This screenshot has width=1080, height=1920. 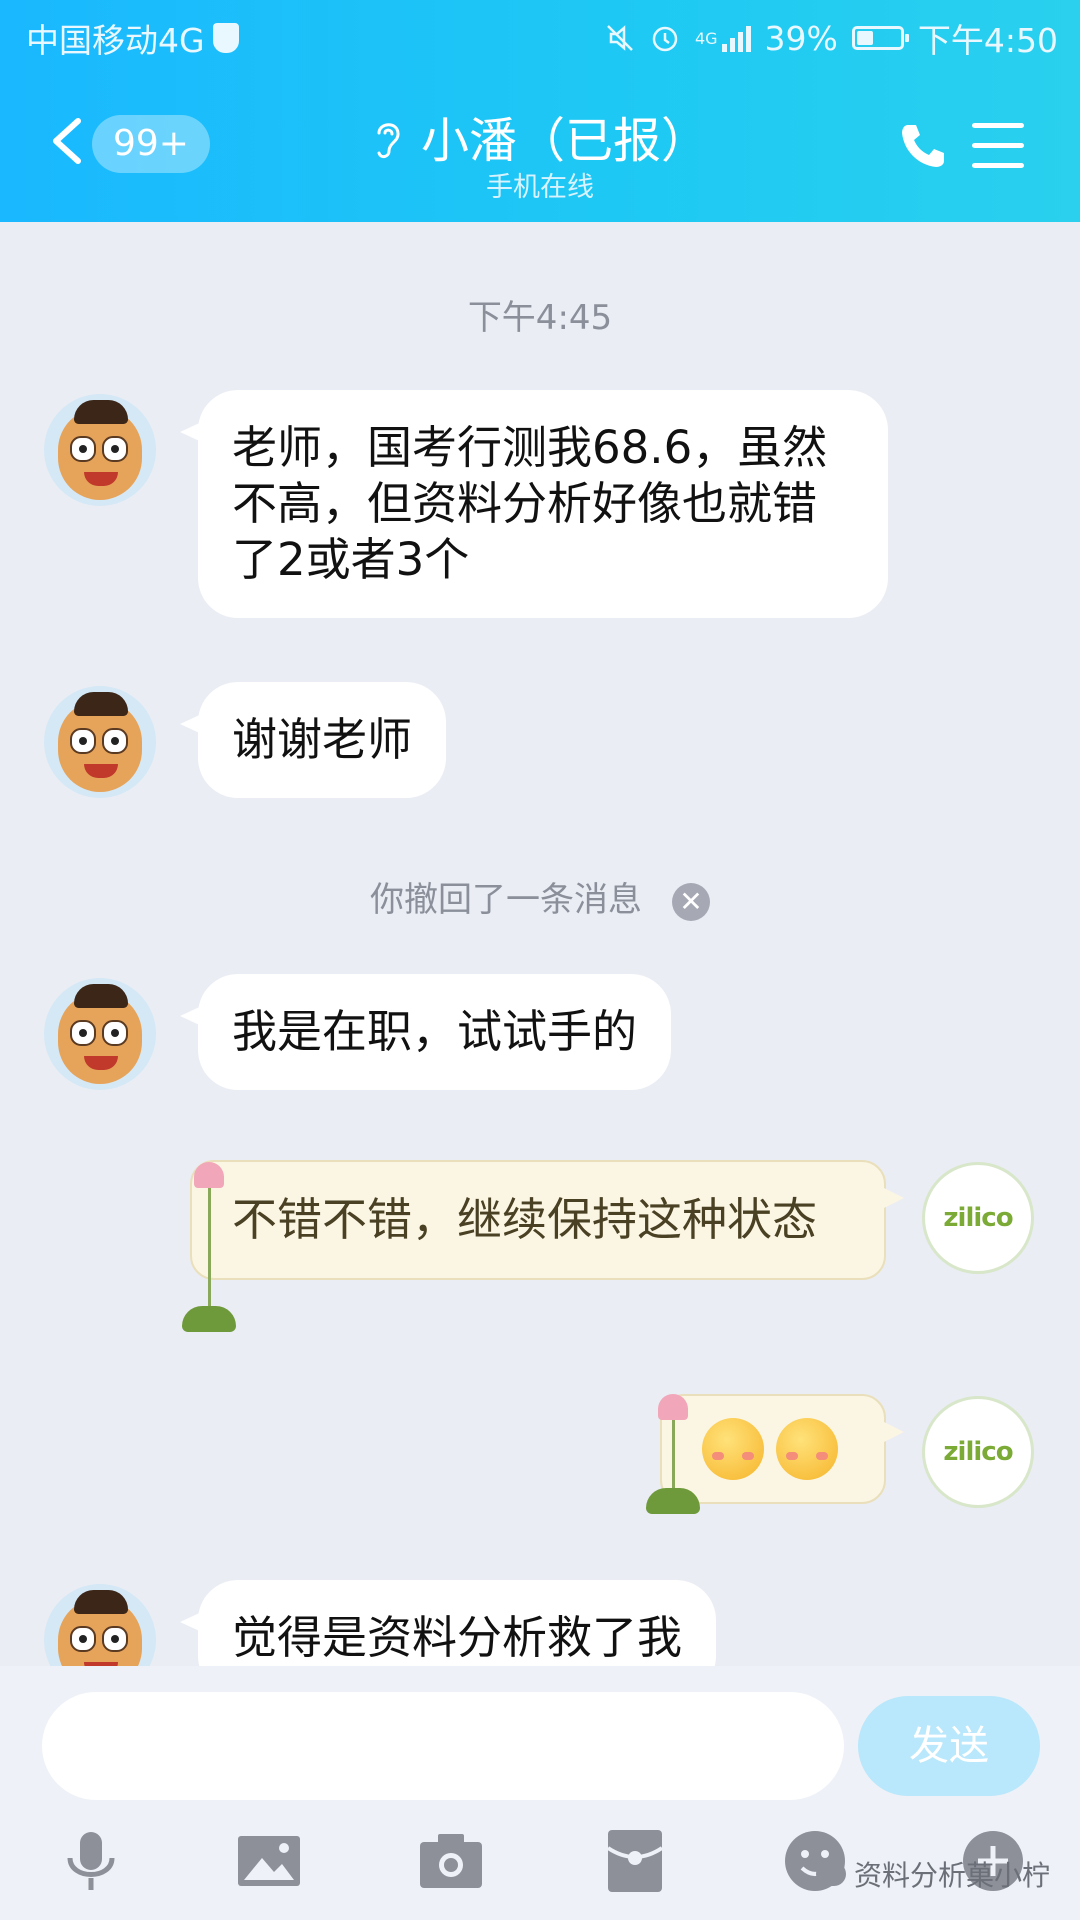 I want to click on battery-percent: 39%, so click(x=801, y=38).